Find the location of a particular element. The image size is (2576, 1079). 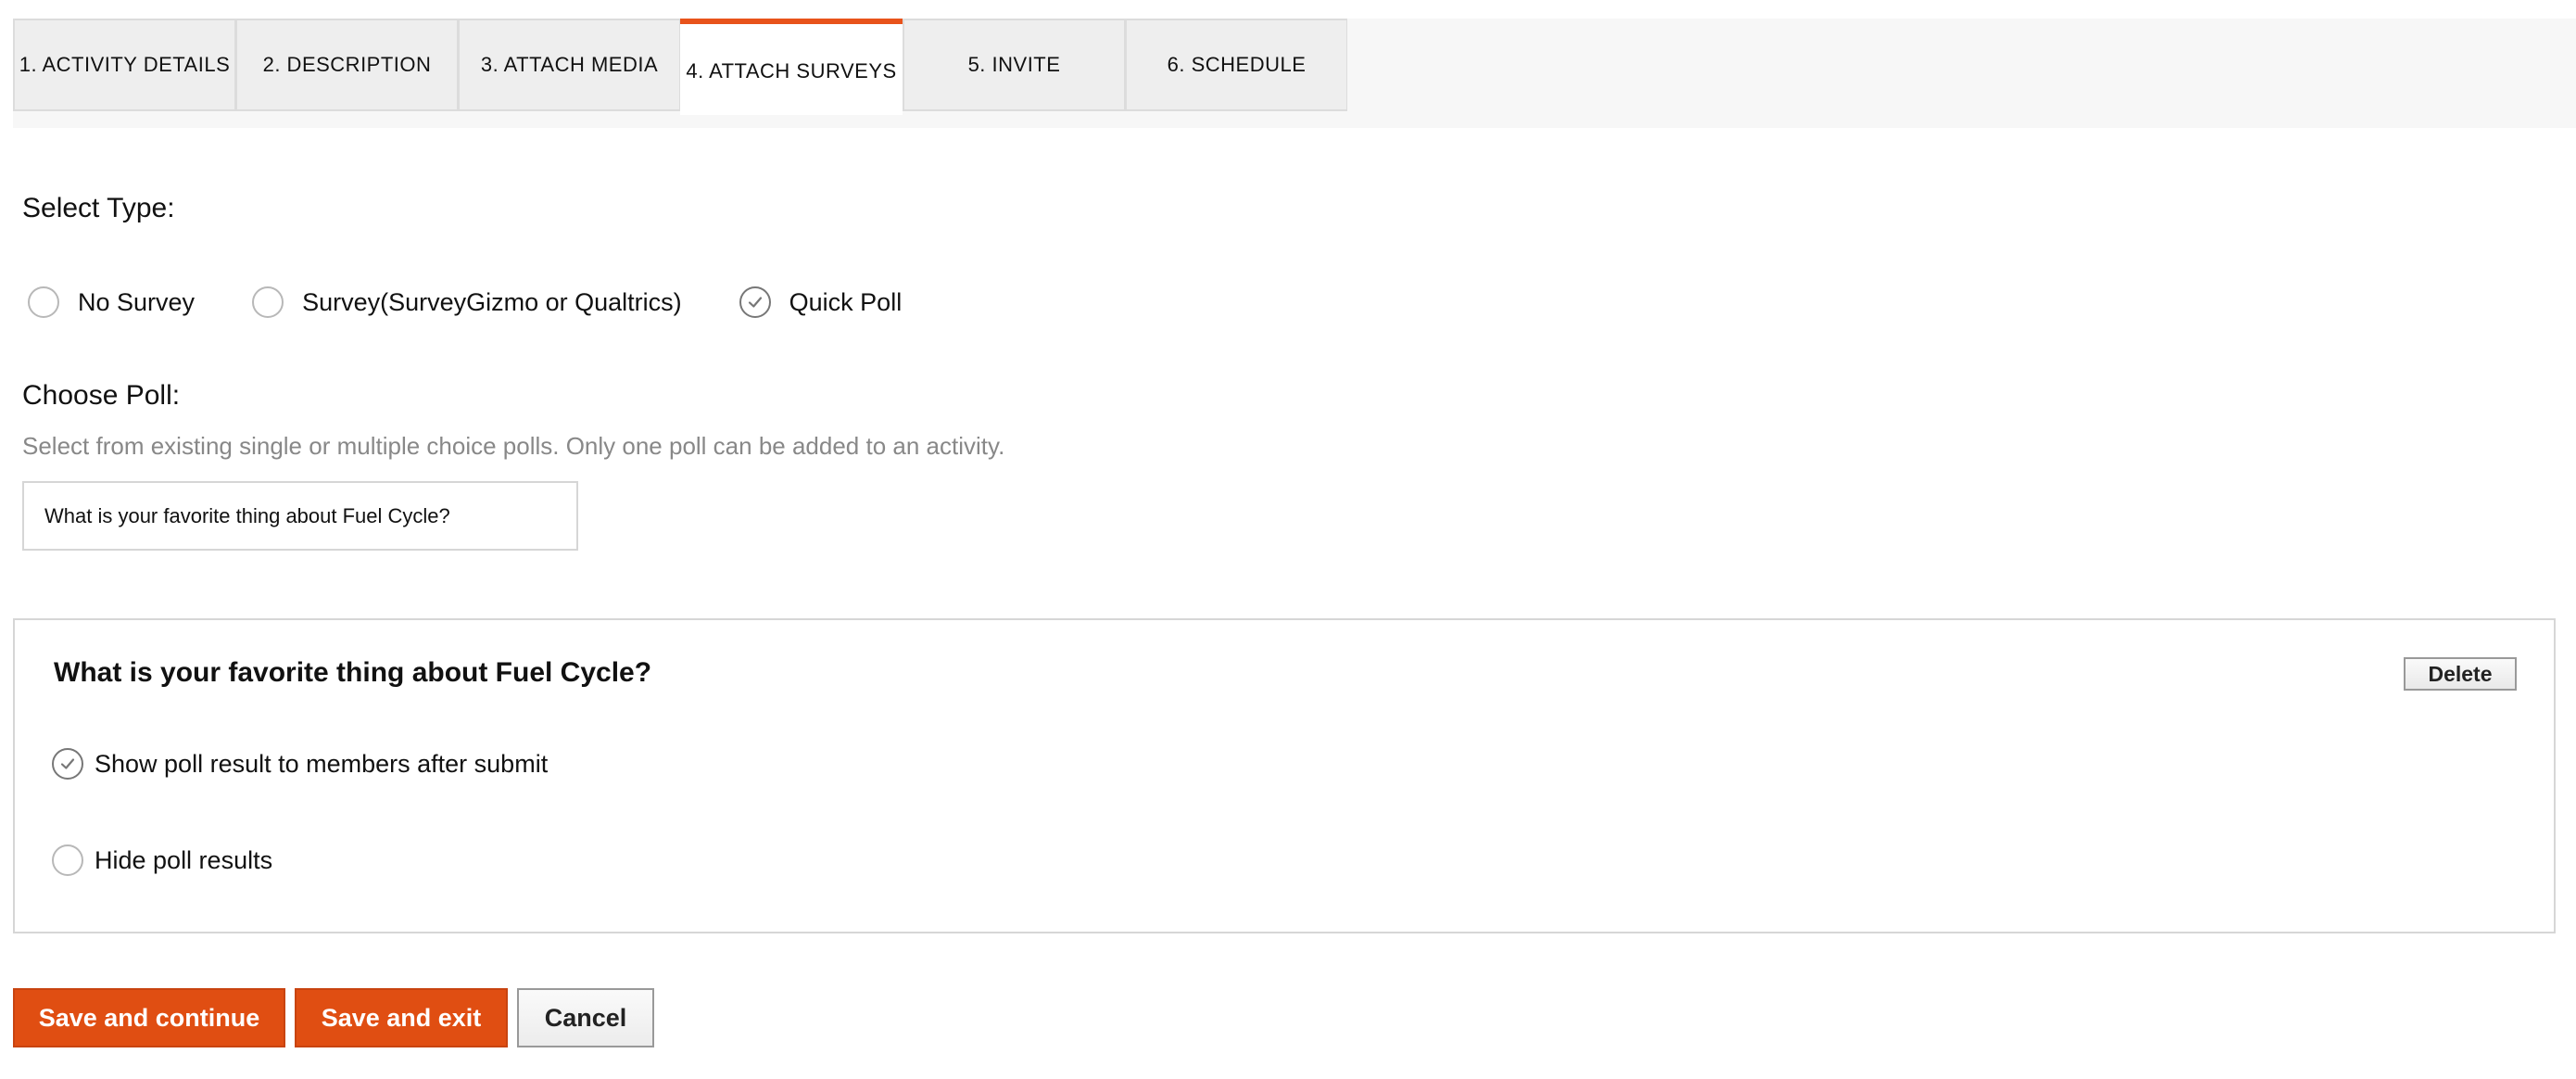

radio-survey: Survey(SurveyGizmo or Qualtrics) is located at coordinates (467, 302).